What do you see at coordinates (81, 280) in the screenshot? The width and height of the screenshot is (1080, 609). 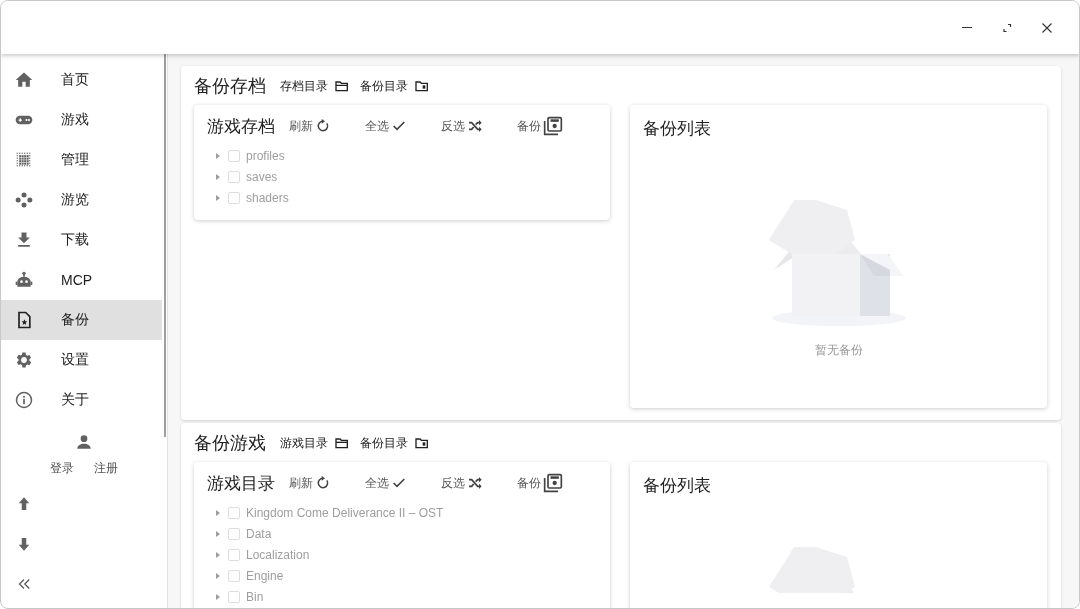 I see `sidebar-item: MCP` at bounding box center [81, 280].